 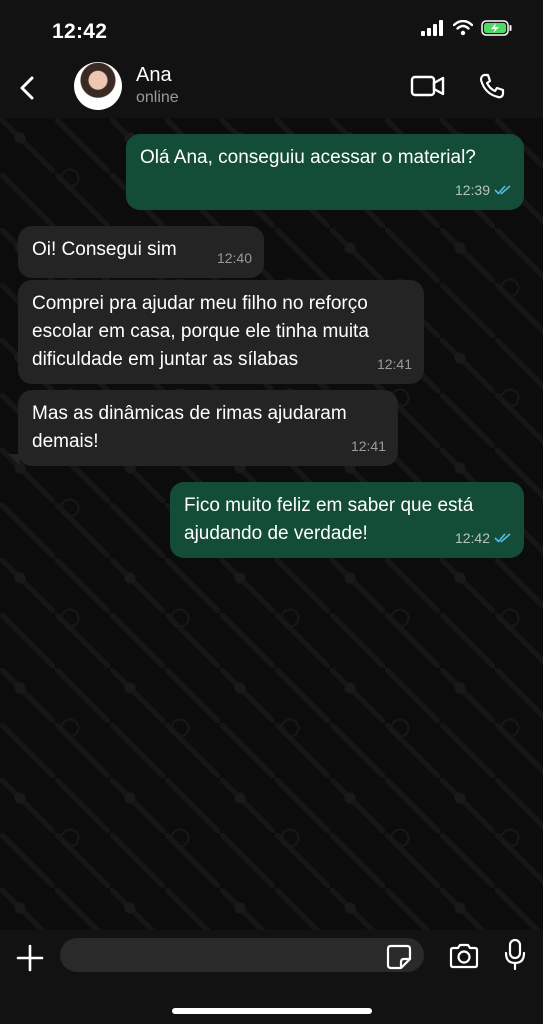 I want to click on back-arrow-icon, so click(x=28, y=88).